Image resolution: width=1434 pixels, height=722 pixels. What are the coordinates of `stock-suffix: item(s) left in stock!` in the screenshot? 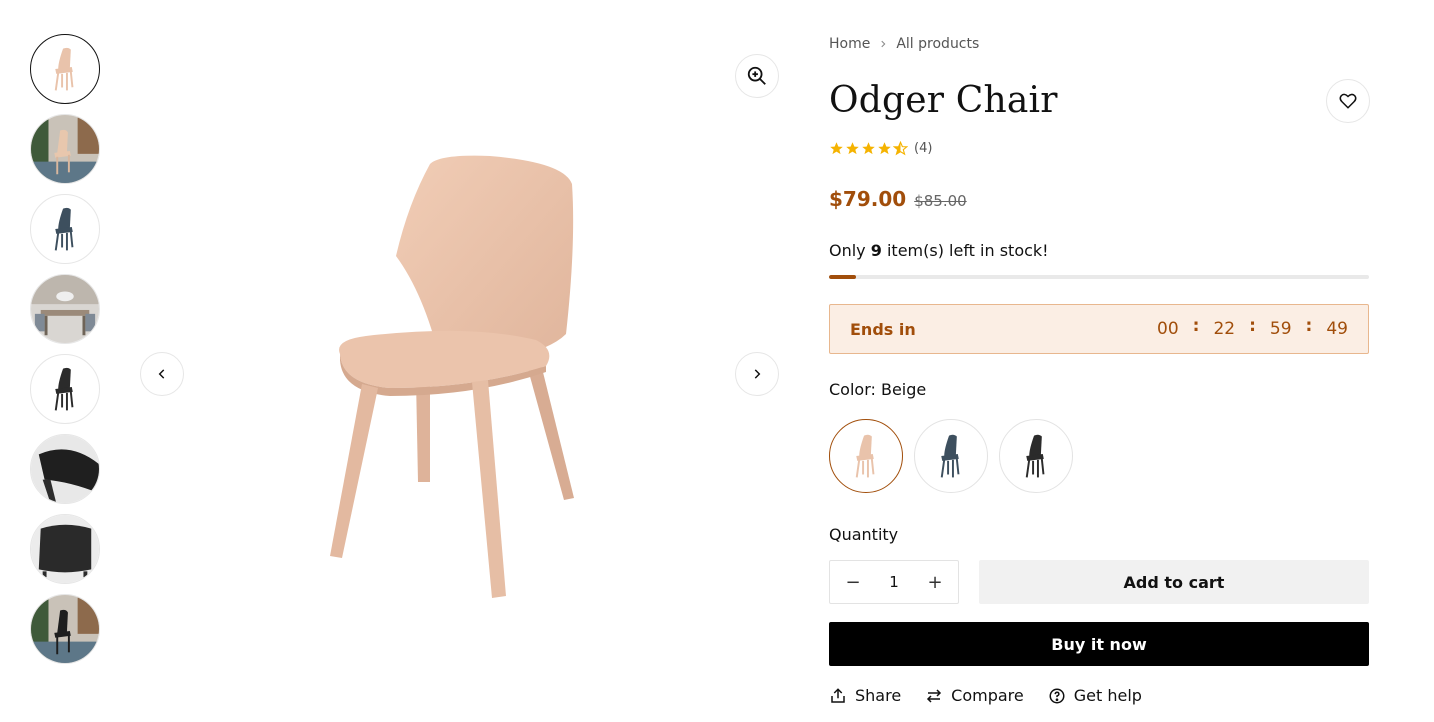 It's located at (967, 250).